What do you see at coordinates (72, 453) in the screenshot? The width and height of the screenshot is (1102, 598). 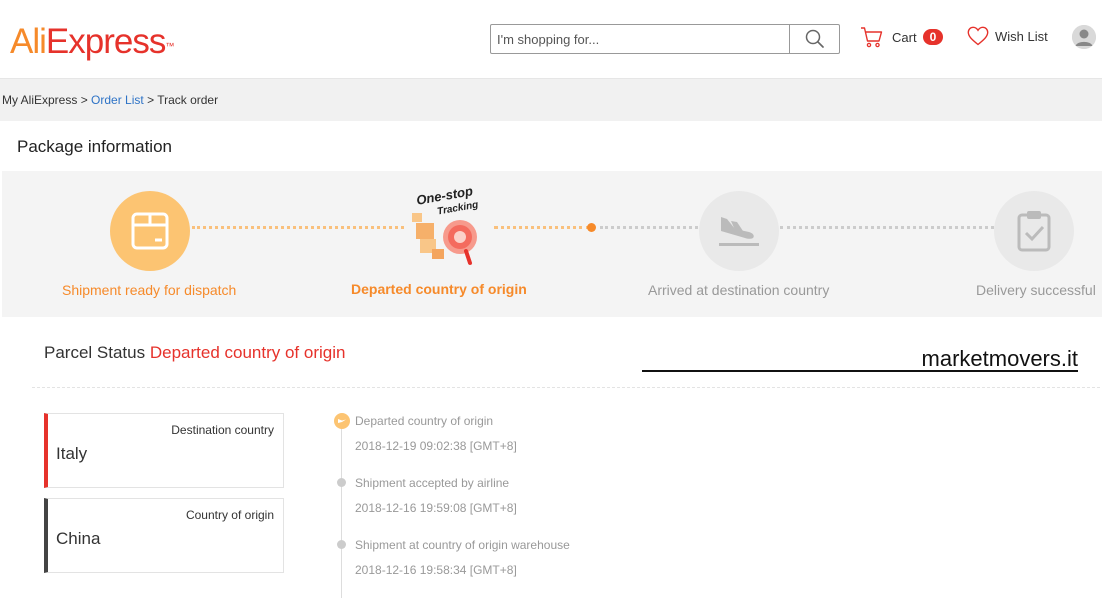 I see `card-value: Italy` at bounding box center [72, 453].